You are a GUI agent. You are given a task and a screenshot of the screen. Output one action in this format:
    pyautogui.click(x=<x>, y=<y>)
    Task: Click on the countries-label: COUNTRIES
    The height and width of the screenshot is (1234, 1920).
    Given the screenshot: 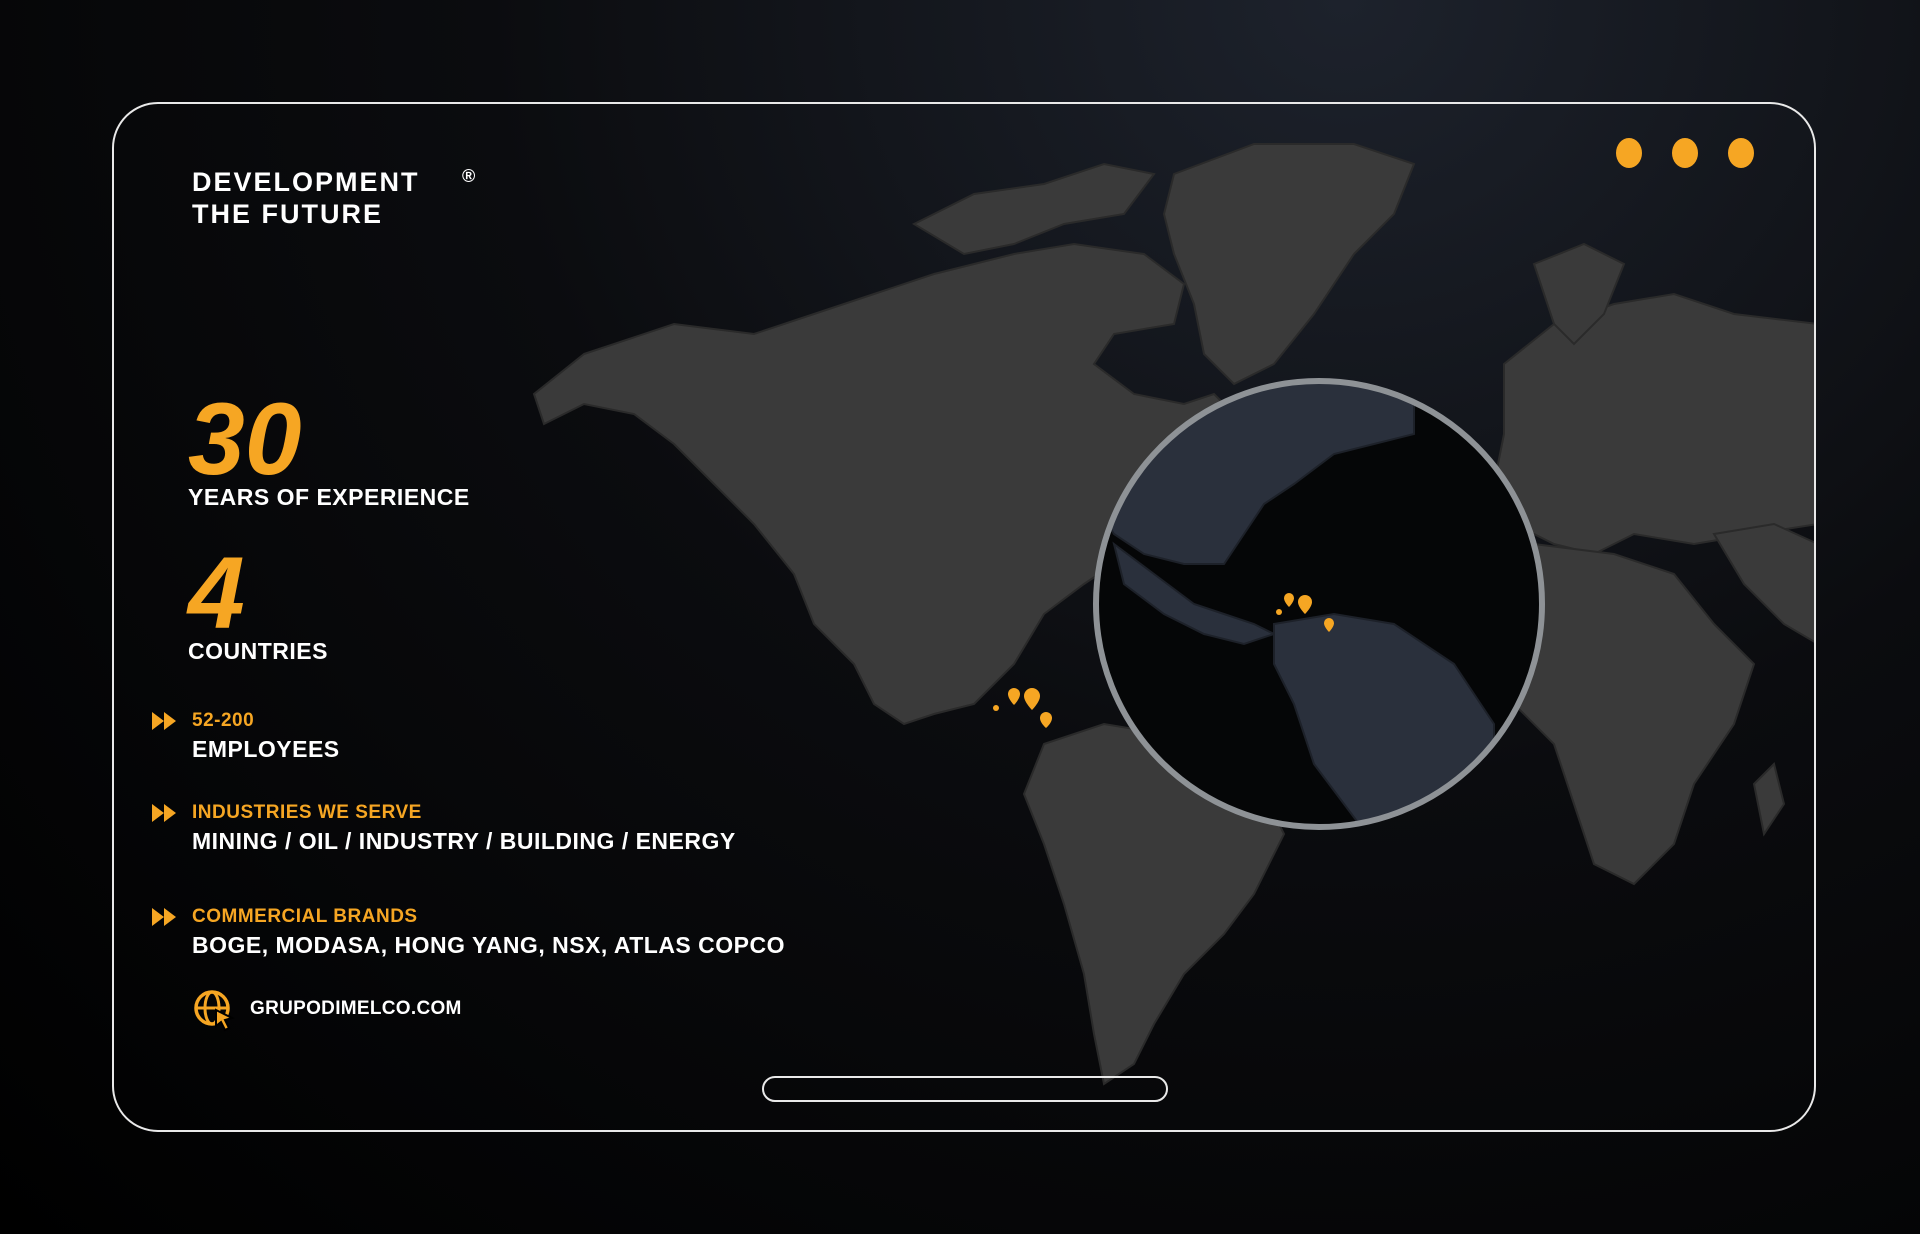 What is the action you would take?
    pyautogui.click(x=258, y=651)
    